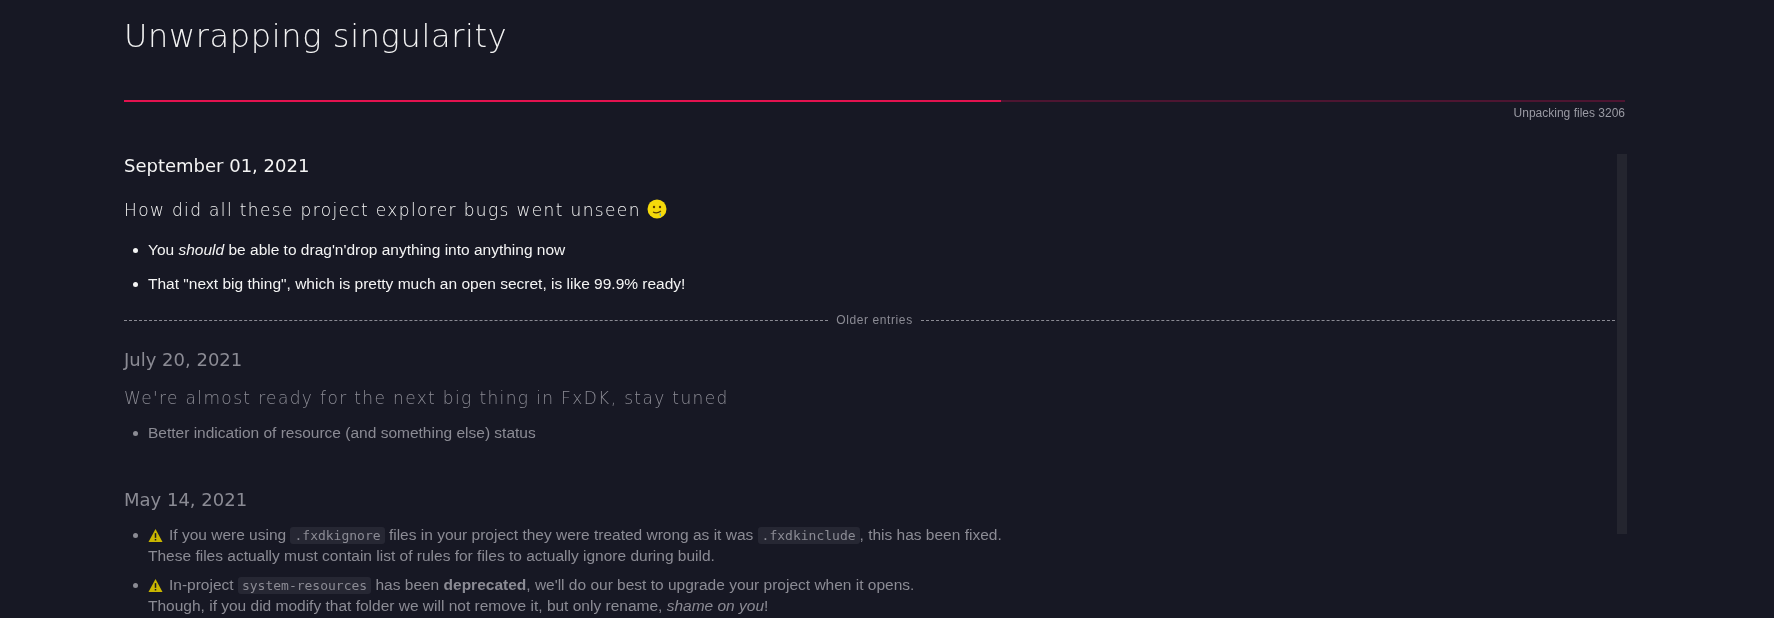 The height and width of the screenshot is (618, 1774). What do you see at coordinates (1569, 113) in the screenshot?
I see `status-text: Unpacking files 3206` at bounding box center [1569, 113].